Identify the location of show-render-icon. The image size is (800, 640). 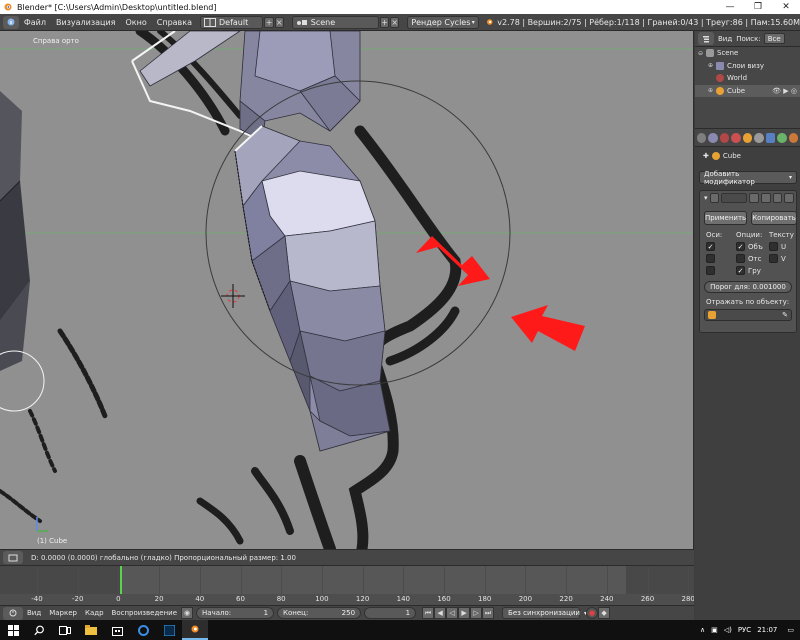
(765, 198).